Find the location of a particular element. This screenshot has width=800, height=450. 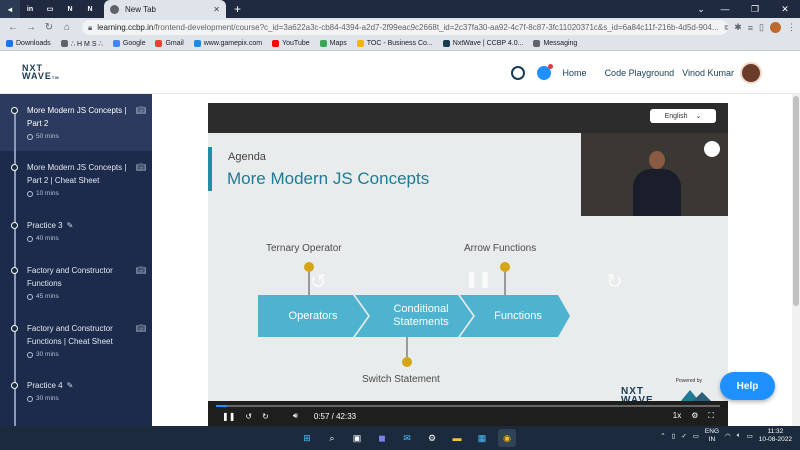

rewind-icon: ↺ is located at coordinates (248, 416).